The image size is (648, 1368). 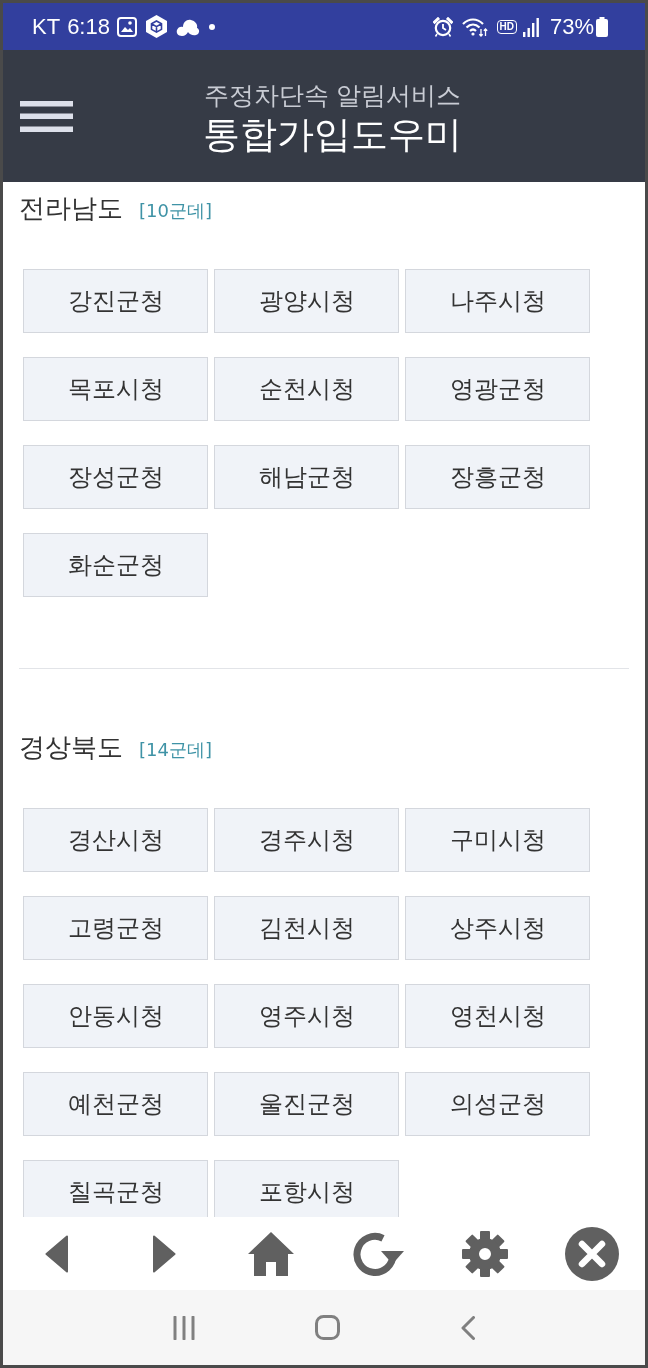 I want to click on menu-button, so click(x=46, y=116).